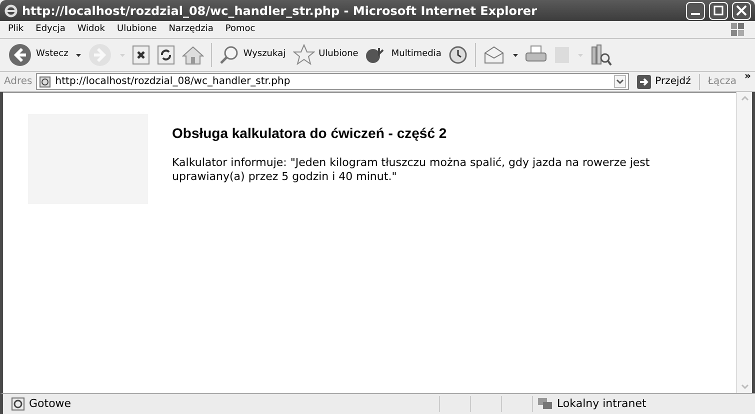 This screenshot has width=755, height=414. What do you see at coordinates (193, 55) in the screenshot?
I see `home-icon` at bounding box center [193, 55].